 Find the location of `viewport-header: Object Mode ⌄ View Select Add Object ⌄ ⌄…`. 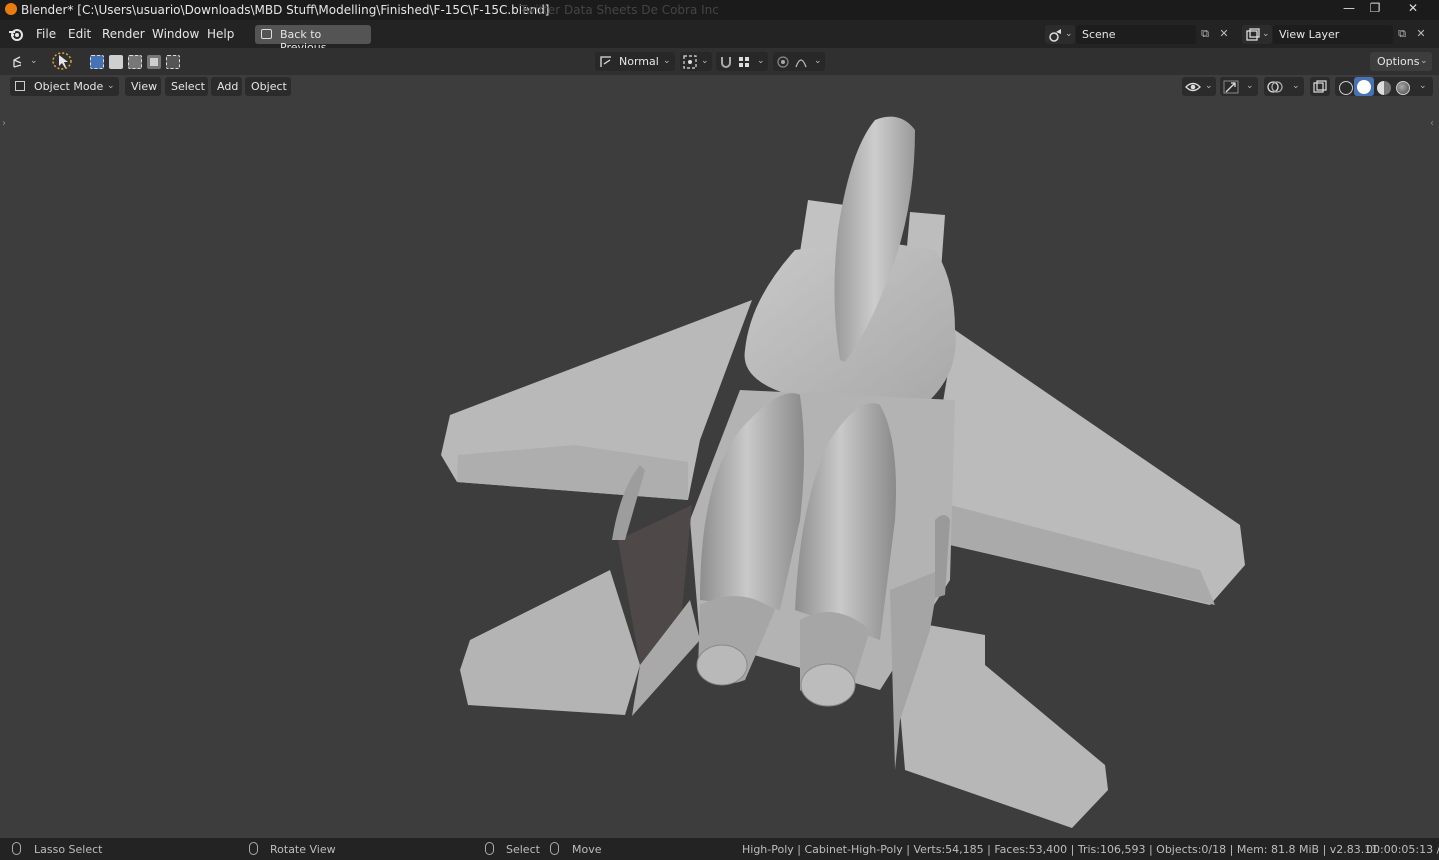

viewport-header: Object Mode ⌄ View Select Add Object ⌄ ⌄… is located at coordinates (719, 87).